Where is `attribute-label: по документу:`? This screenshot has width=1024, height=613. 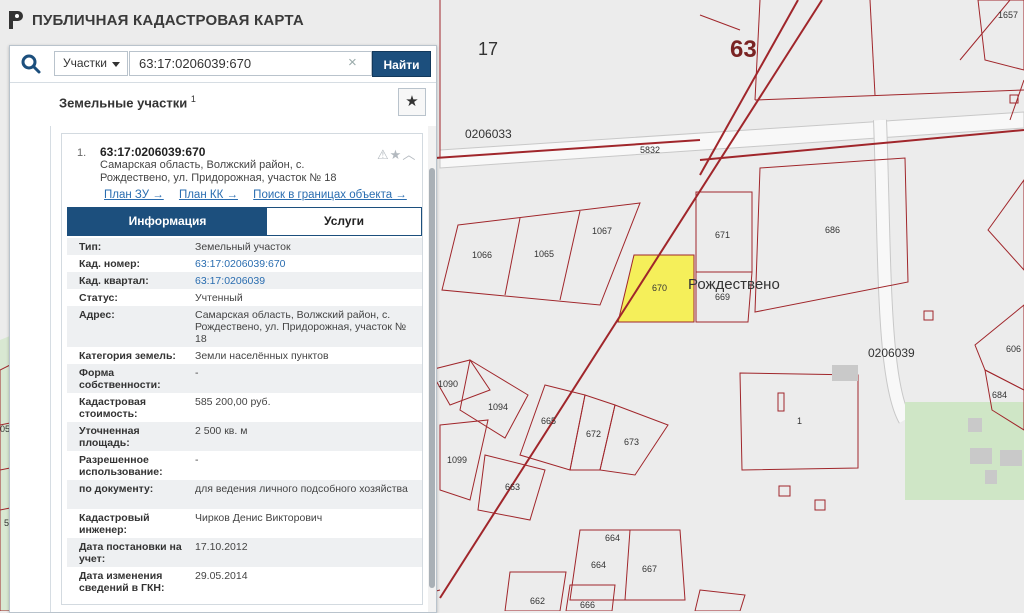 attribute-label: по документу: is located at coordinates (116, 489).